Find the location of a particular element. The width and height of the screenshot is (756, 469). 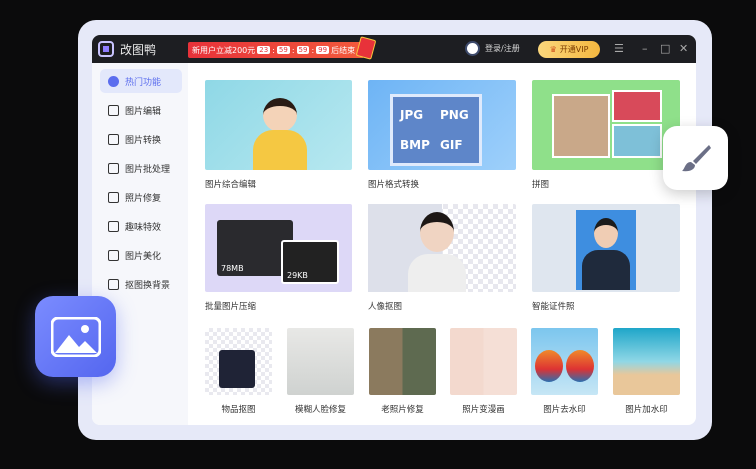

promo-text: 新用户立减200元 is located at coordinates (224, 50).